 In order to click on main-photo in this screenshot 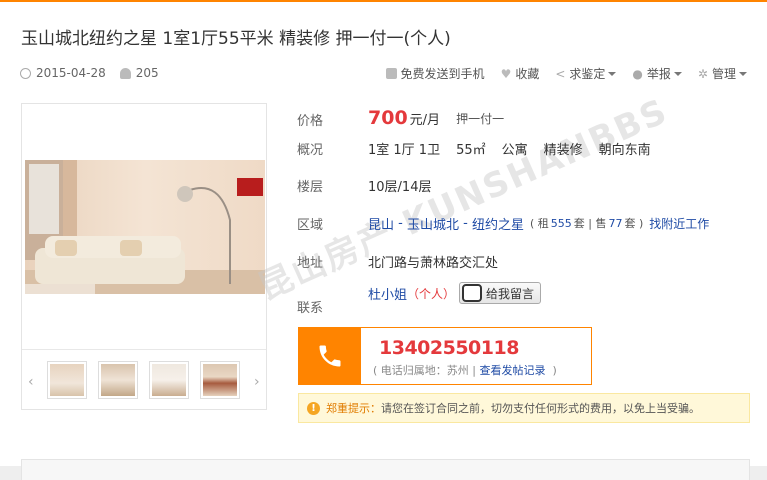, I will do `click(145, 227)`.